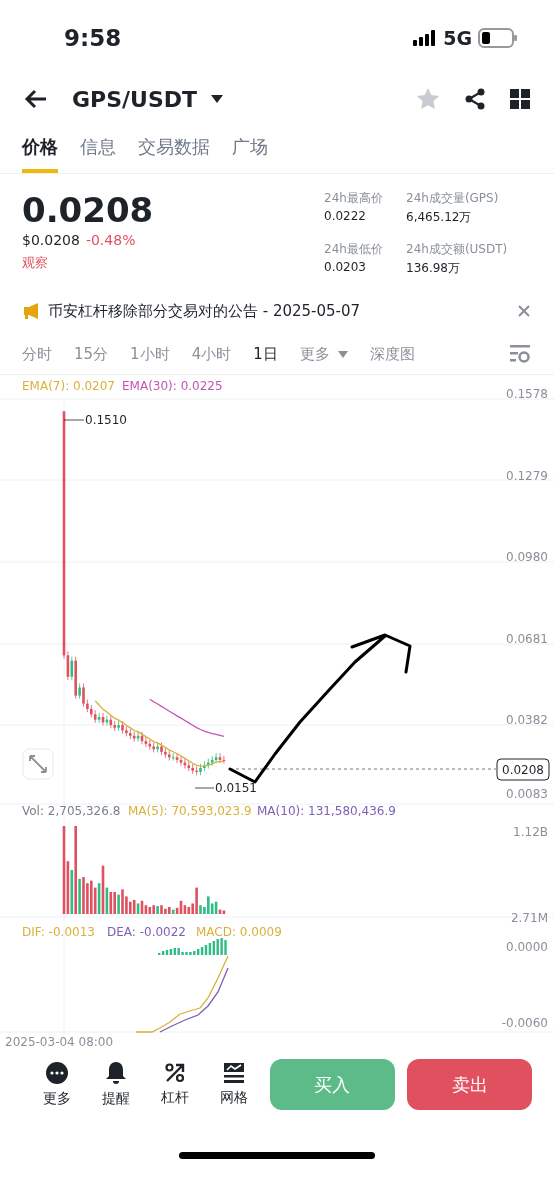  Describe the element at coordinates (174, 154) in the screenshot. I see `tab: 交易数据` at that location.